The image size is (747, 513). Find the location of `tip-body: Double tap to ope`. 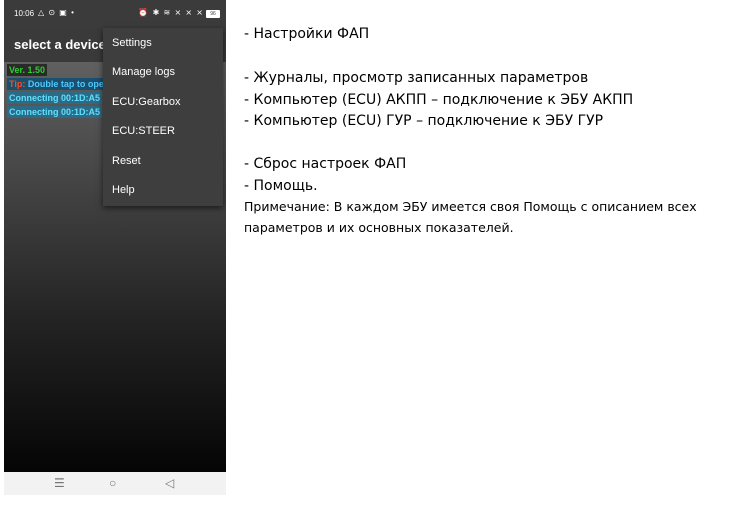

tip-body: Double tap to ope is located at coordinates (64, 84).